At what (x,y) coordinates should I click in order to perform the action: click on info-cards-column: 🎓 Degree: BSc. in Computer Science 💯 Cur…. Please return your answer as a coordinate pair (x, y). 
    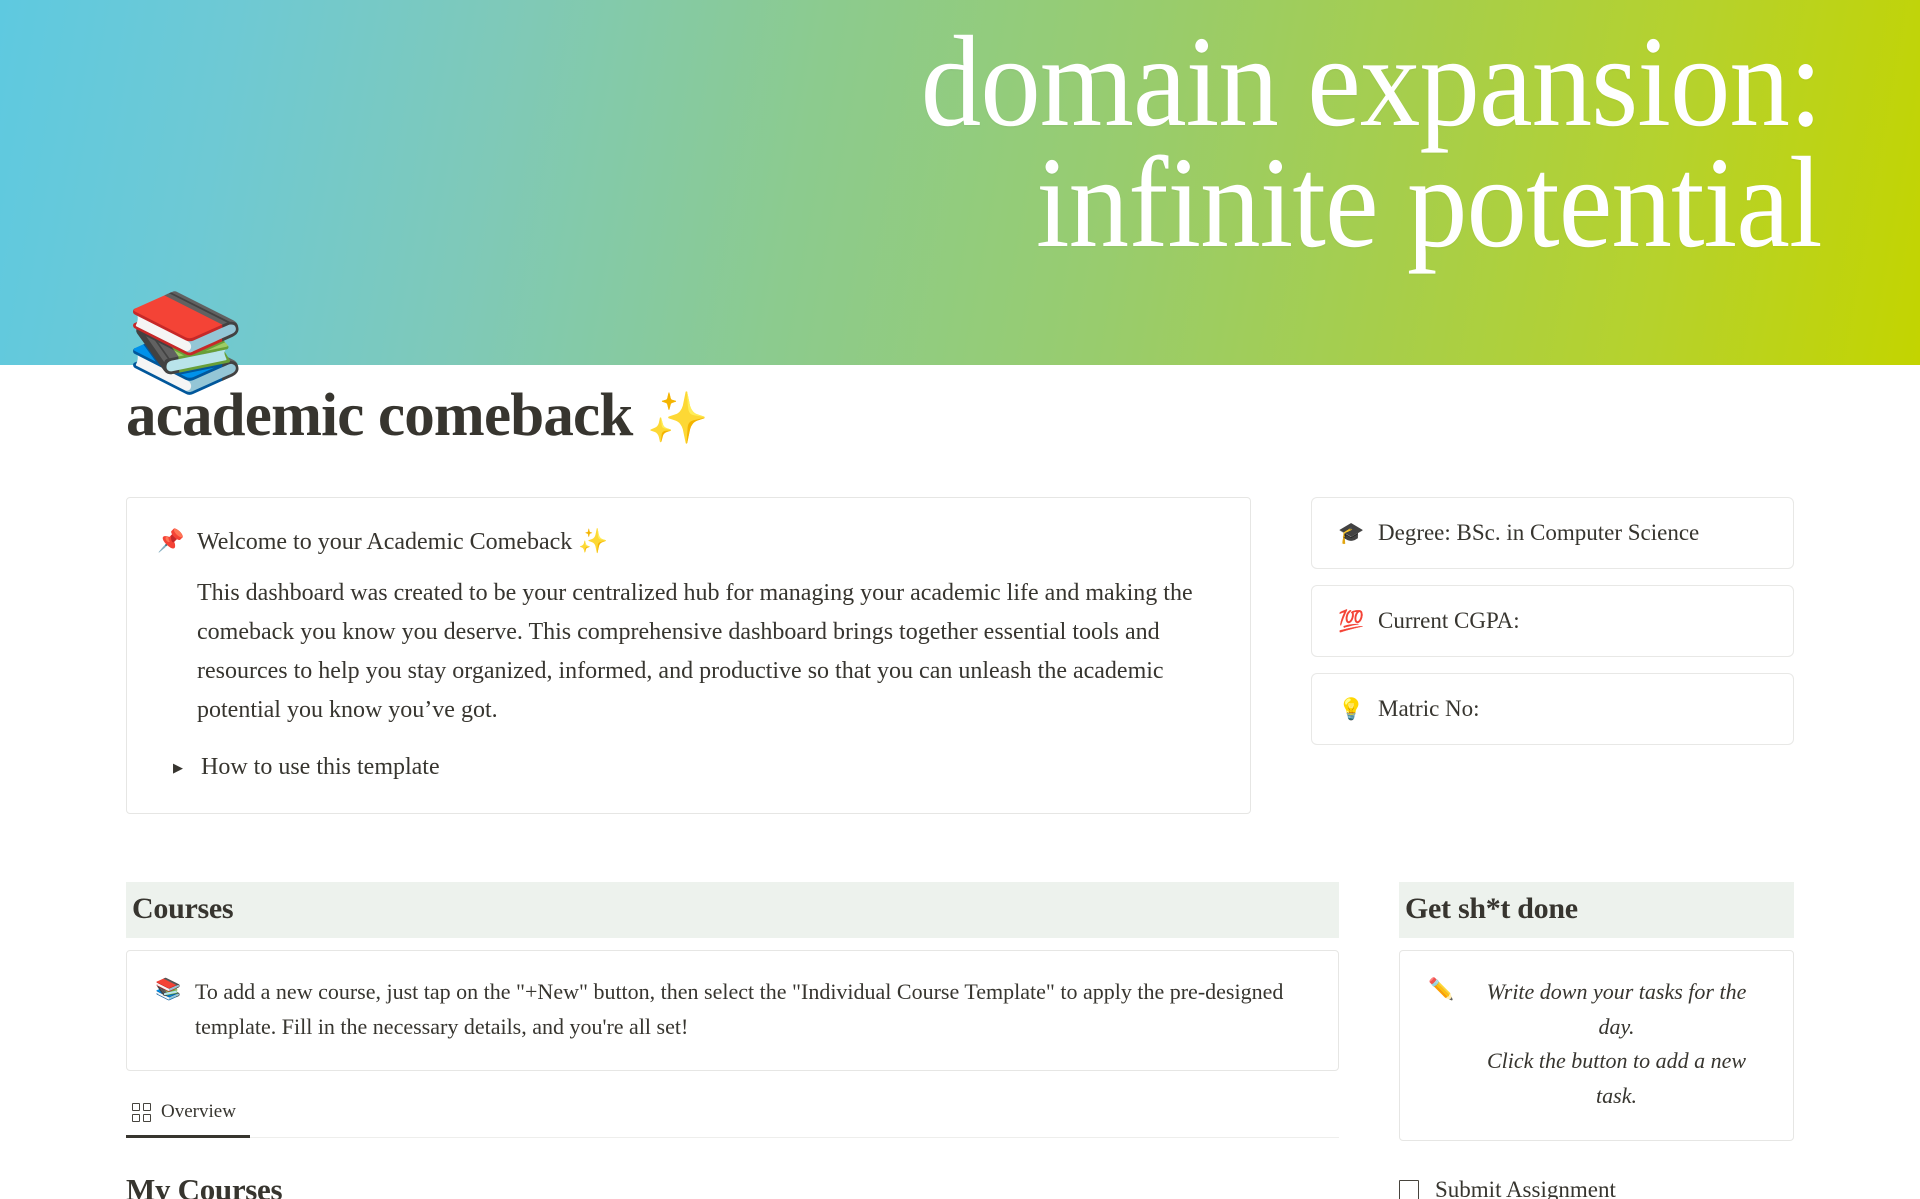
    Looking at the image, I should click on (1552, 621).